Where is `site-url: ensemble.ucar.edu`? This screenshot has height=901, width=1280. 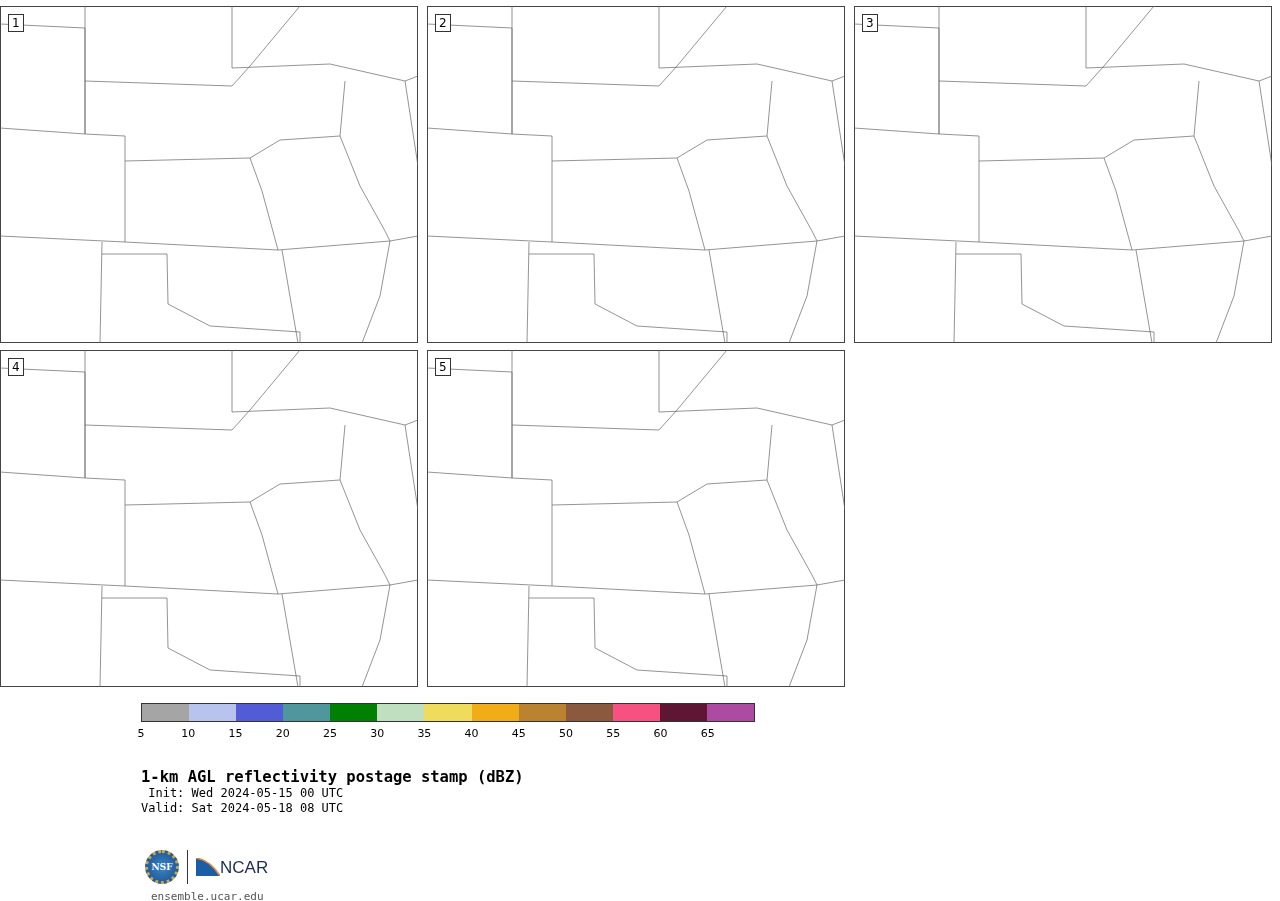
site-url: ensemble.ucar.edu is located at coordinates (208, 895).